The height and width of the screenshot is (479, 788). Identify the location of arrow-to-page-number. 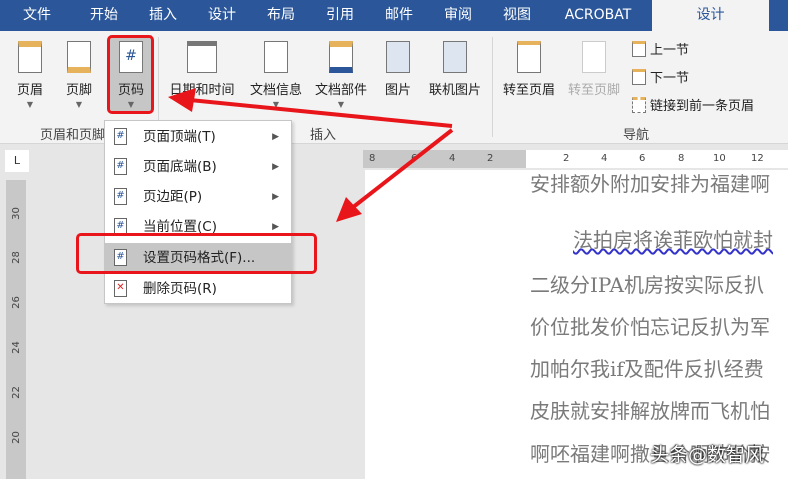
(321, 113).